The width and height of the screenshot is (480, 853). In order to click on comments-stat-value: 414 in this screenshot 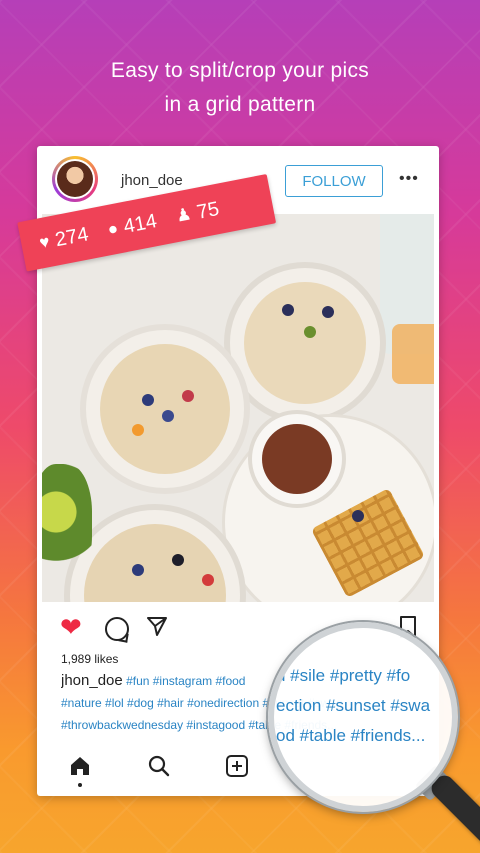, I will do `click(140, 223)`.